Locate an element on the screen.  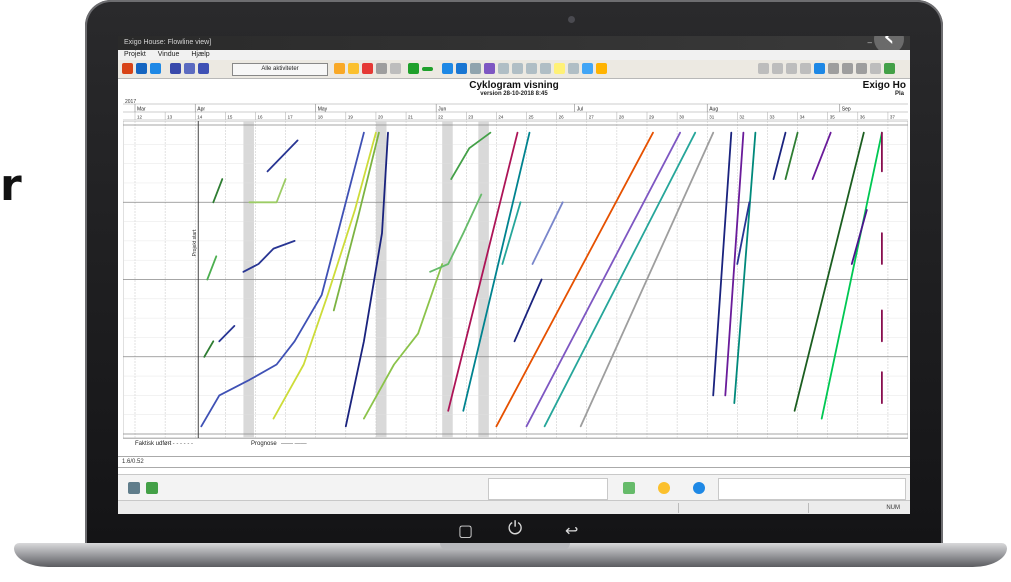
menu-item-vindue: Vindue is located at coordinates (169, 54).